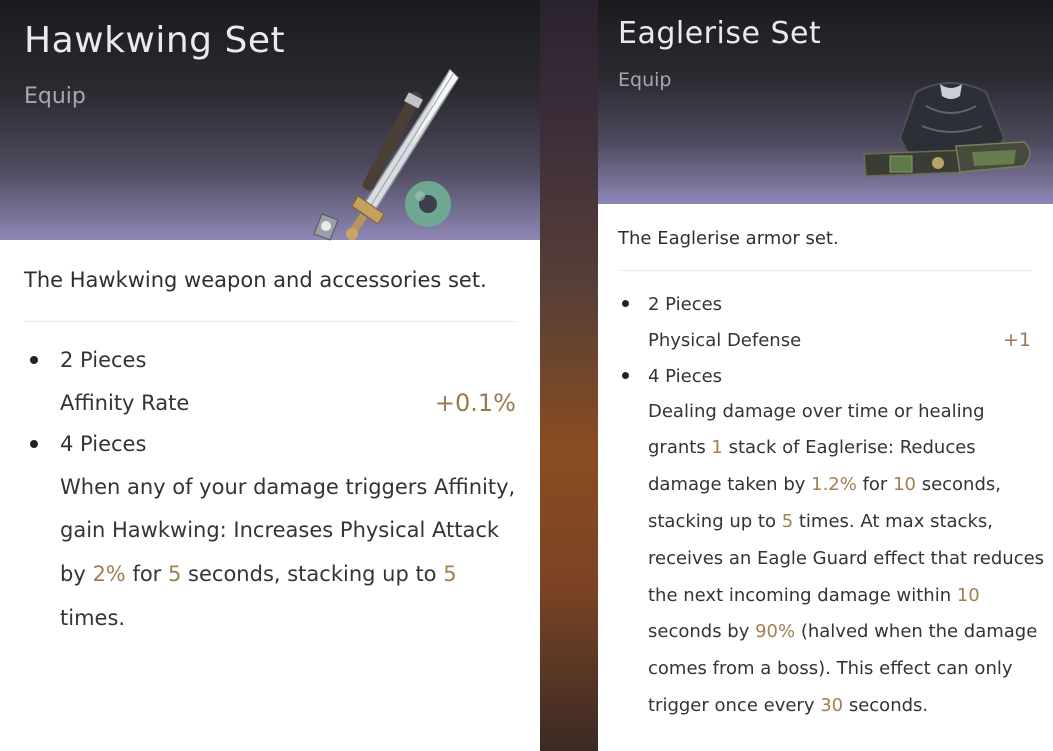 The height and width of the screenshot is (751, 1053). Describe the element at coordinates (832, 705) in the screenshot. I see `highlight-value: 30` at that location.